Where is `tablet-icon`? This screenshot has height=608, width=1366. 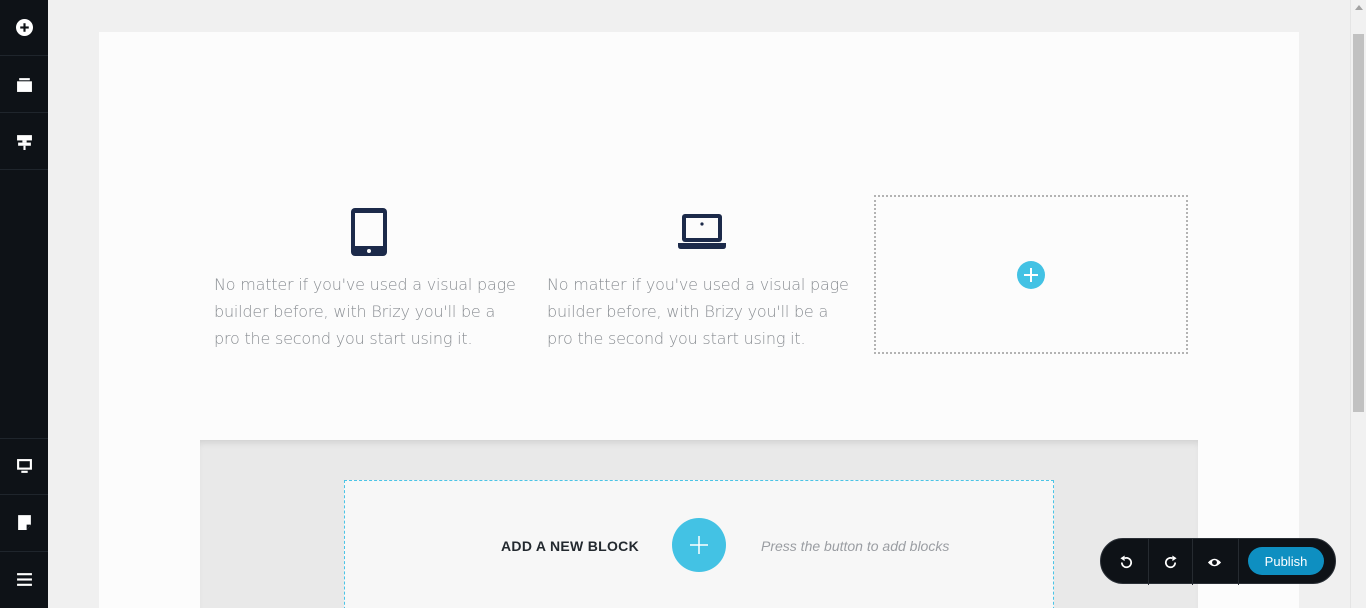
tablet-icon is located at coordinates (369, 232).